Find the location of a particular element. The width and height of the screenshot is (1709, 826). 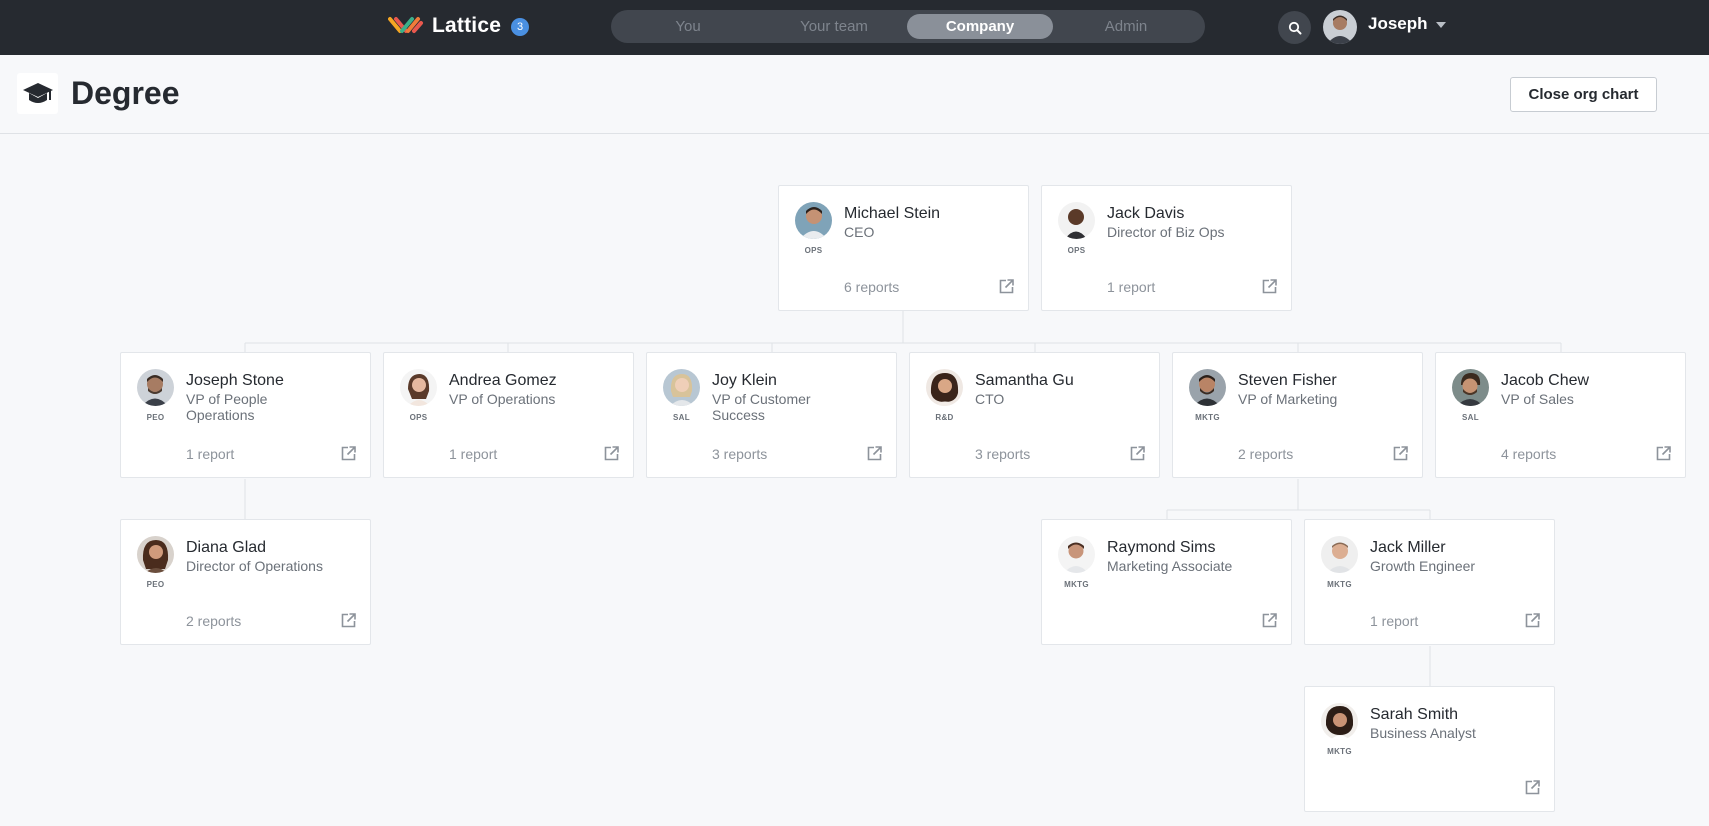

person-title: VP of Marketing is located at coordinates (1288, 399).